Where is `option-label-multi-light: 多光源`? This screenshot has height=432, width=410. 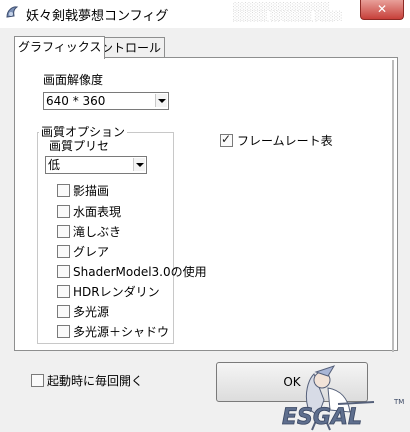 option-label-multi-light: 多光源 is located at coordinates (91, 312).